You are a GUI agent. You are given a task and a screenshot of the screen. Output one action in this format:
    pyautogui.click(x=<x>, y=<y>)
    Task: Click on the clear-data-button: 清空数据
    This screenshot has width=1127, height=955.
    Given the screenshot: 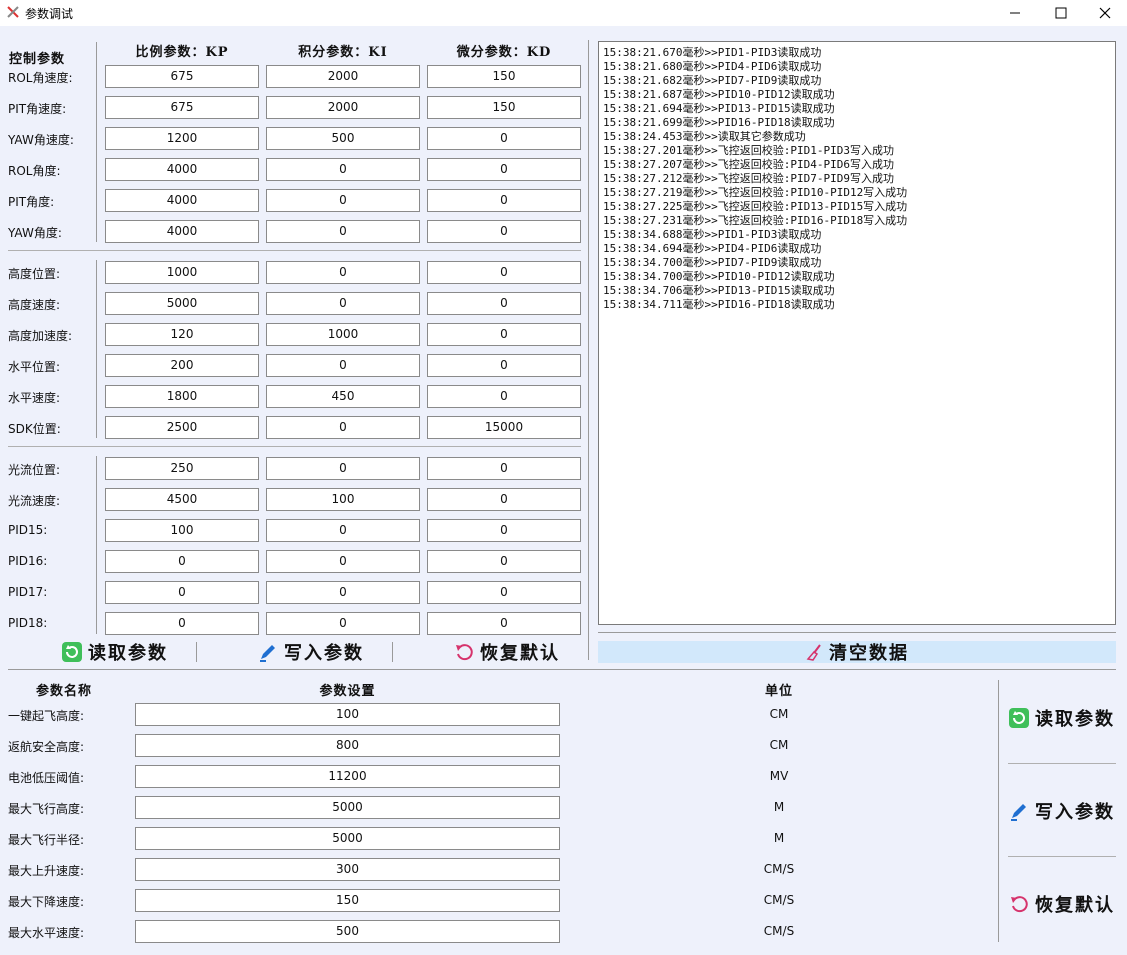 What is the action you would take?
    pyautogui.click(x=857, y=652)
    